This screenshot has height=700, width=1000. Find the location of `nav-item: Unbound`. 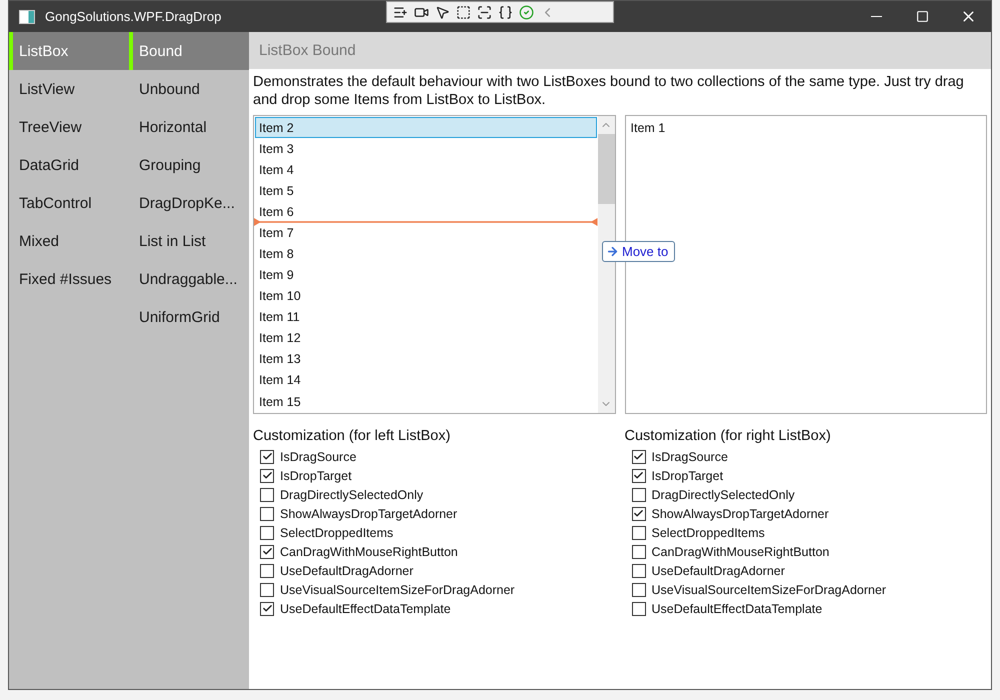

nav-item: Unbound is located at coordinates (189, 89).